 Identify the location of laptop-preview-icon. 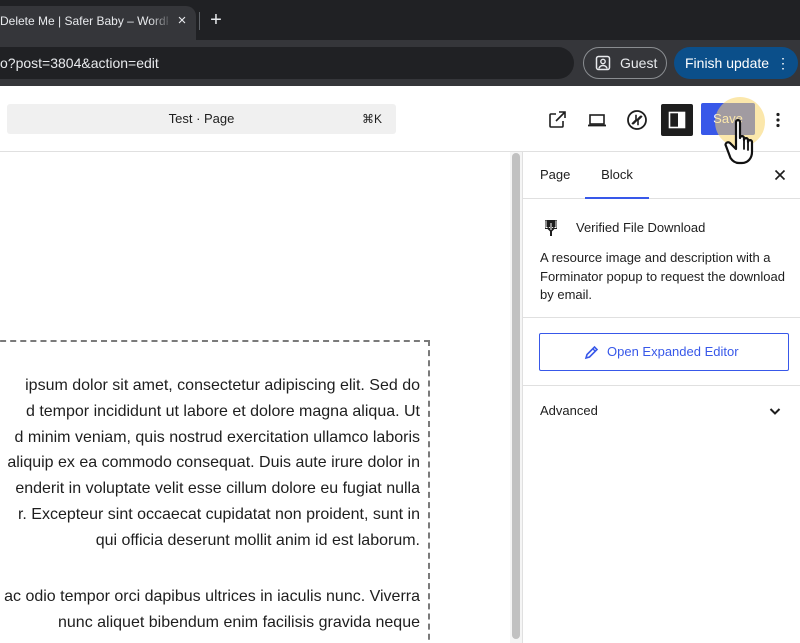
(597, 120).